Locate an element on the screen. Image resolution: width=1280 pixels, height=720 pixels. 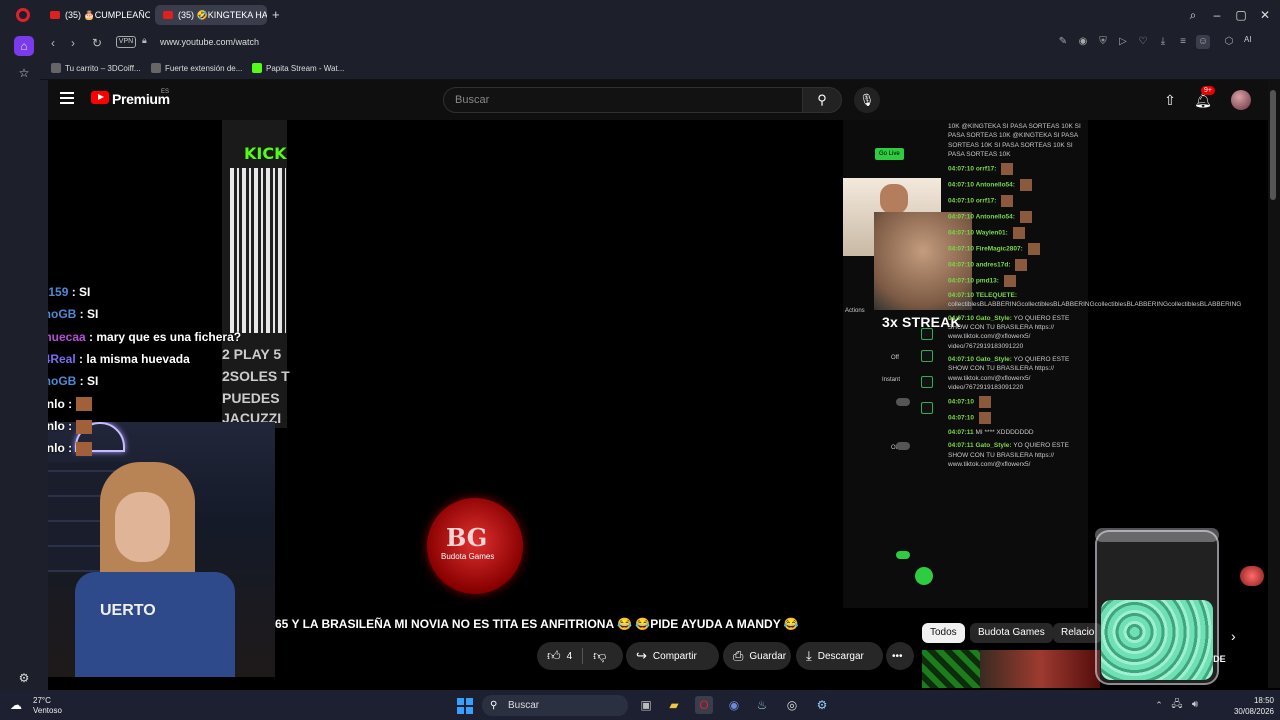
play-icon: ▷ is located at coordinates (1123, 42).